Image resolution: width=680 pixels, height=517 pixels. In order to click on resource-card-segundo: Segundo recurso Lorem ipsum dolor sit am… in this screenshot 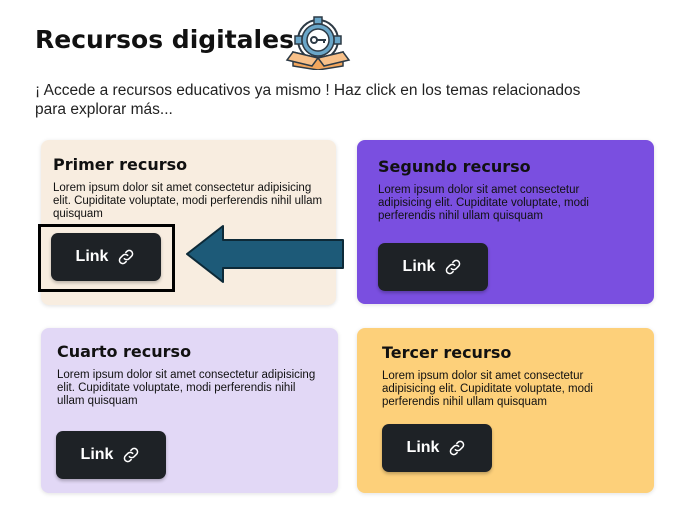, I will do `click(505, 222)`.